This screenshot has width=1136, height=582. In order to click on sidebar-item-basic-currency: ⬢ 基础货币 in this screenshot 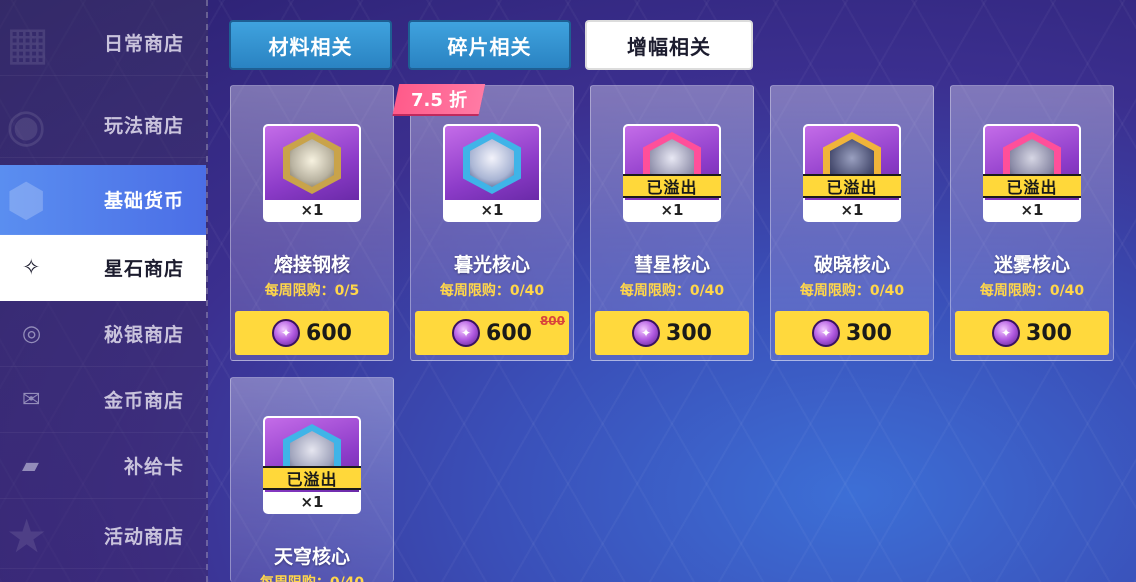, I will do `click(103, 200)`.